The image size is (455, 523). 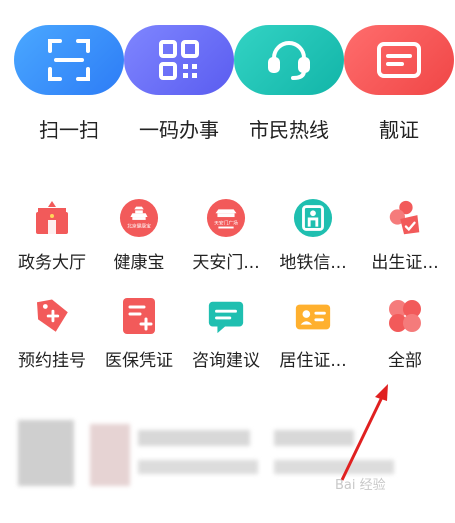 What do you see at coordinates (179, 130) in the screenshot?
I see `qr-service-label: 一码办事` at bounding box center [179, 130].